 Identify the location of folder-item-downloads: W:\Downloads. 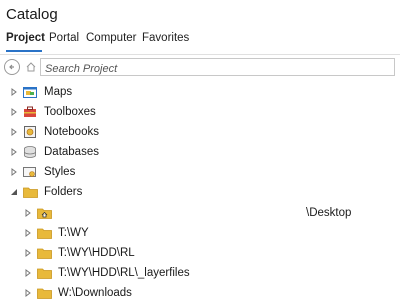
(77, 293).